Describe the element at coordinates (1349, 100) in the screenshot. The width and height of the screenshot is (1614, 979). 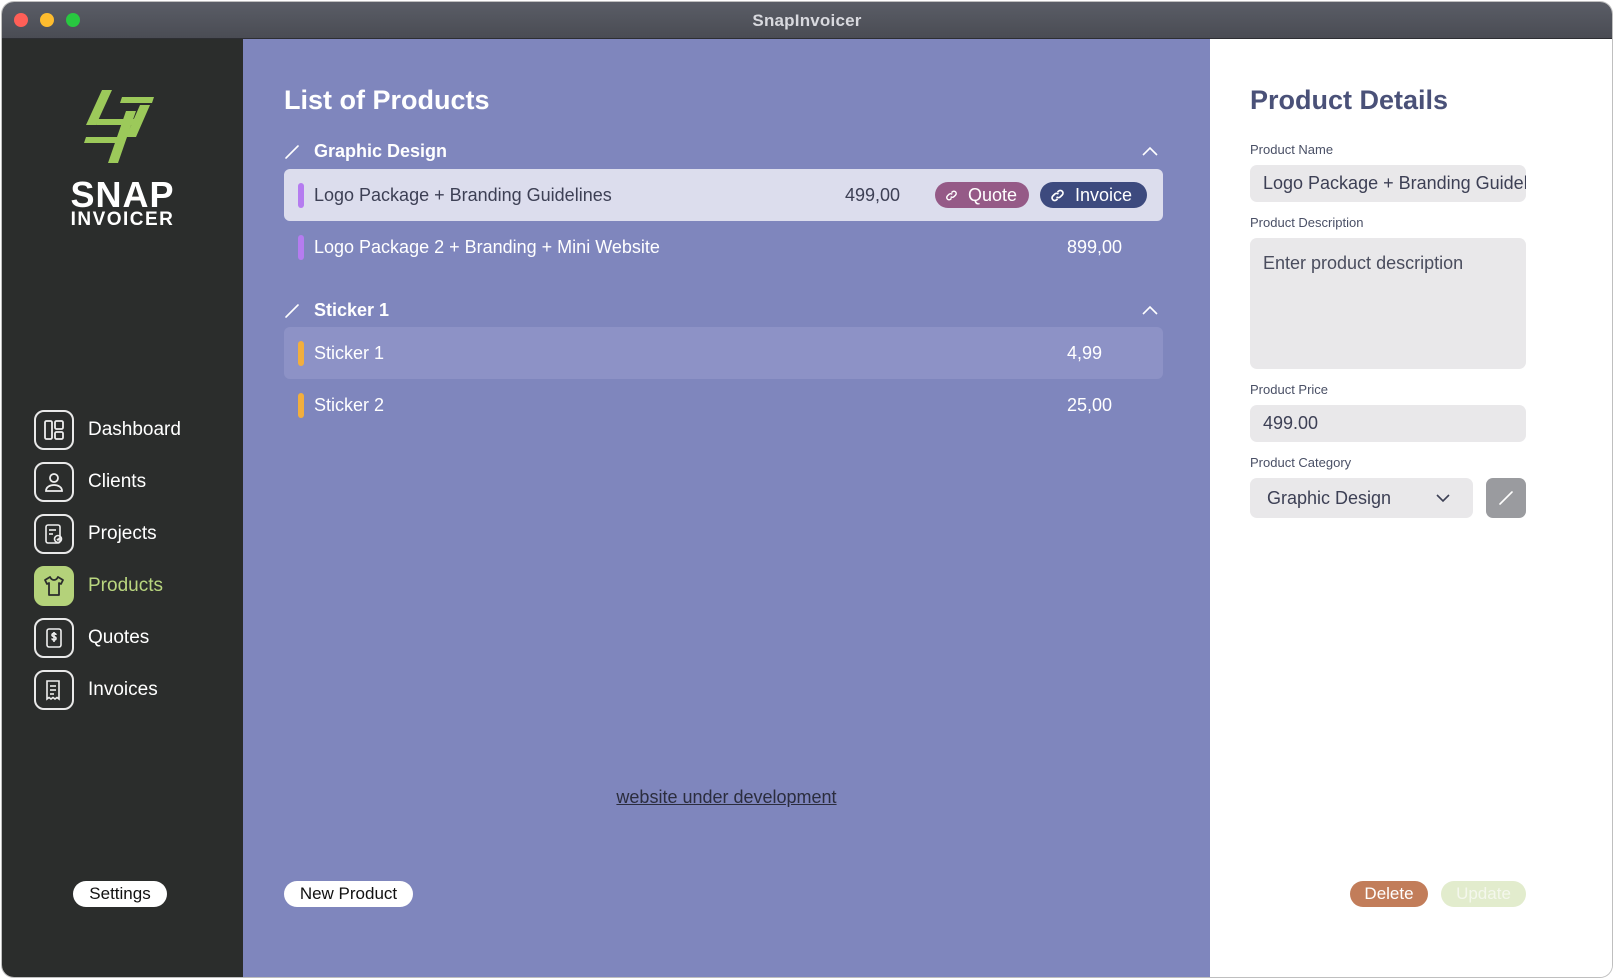
I see `details-title: Product Details` at that location.